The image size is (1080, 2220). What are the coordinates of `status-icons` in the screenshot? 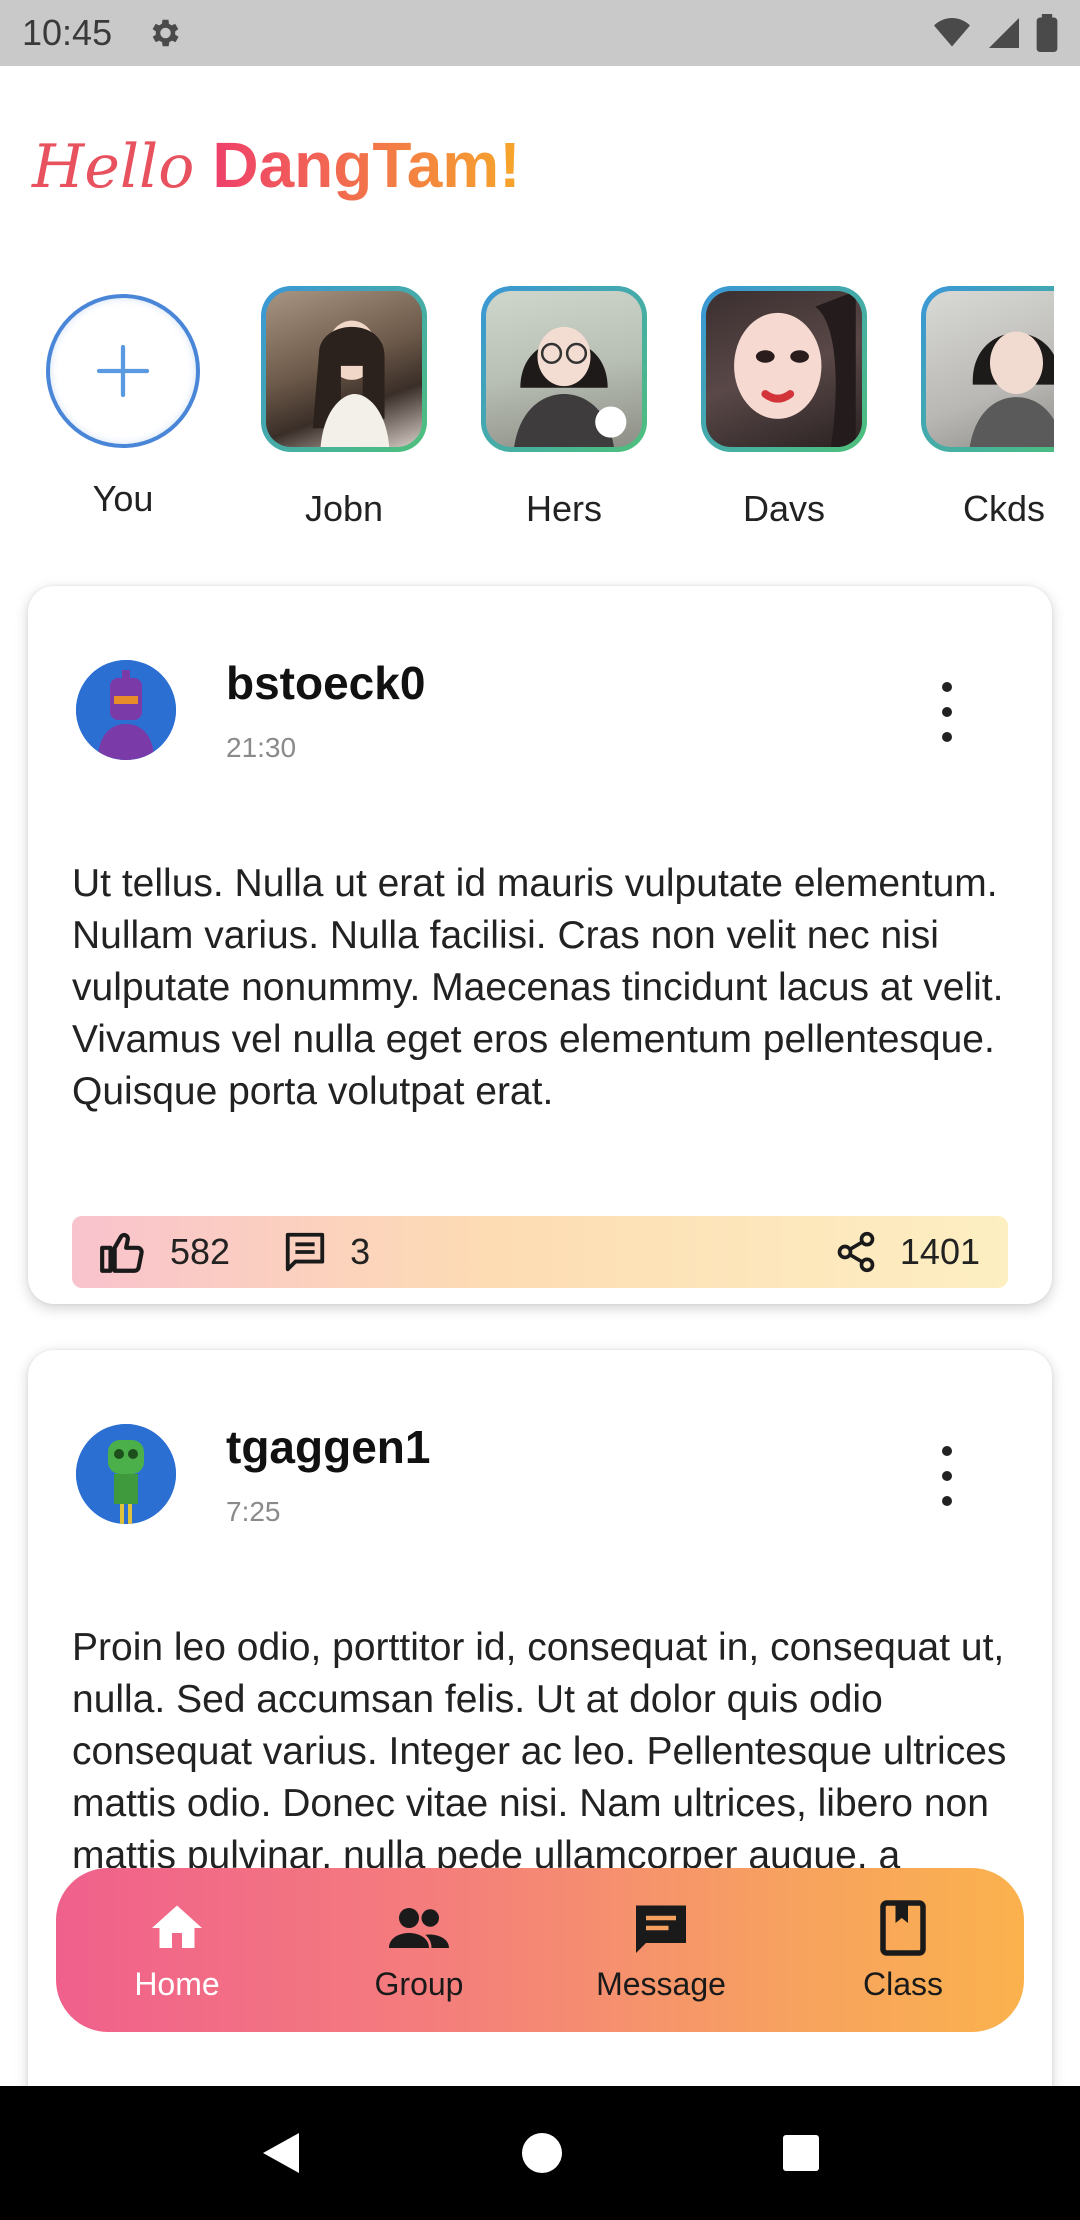 It's located at (995, 33).